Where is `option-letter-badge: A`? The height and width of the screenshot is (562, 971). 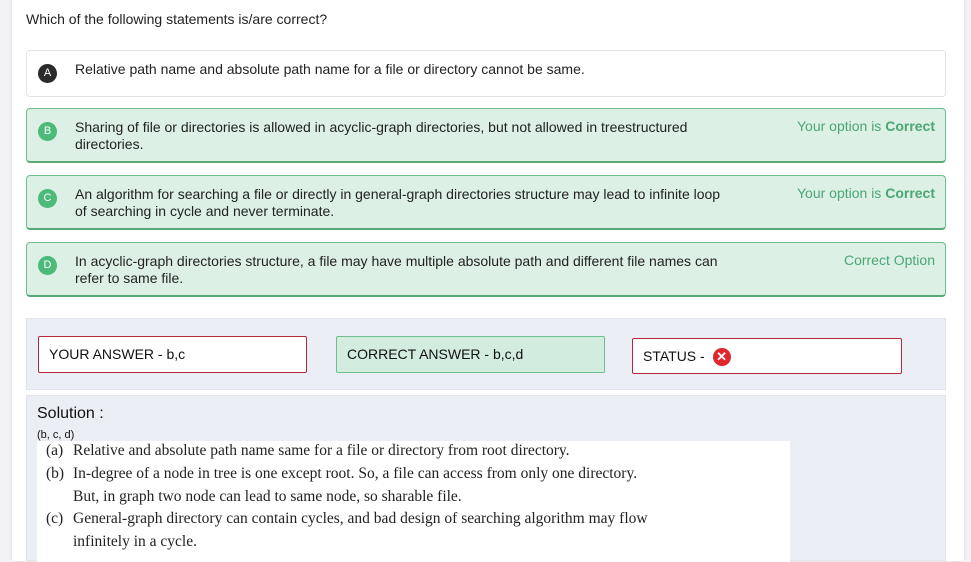
option-letter-badge: A is located at coordinates (47, 73).